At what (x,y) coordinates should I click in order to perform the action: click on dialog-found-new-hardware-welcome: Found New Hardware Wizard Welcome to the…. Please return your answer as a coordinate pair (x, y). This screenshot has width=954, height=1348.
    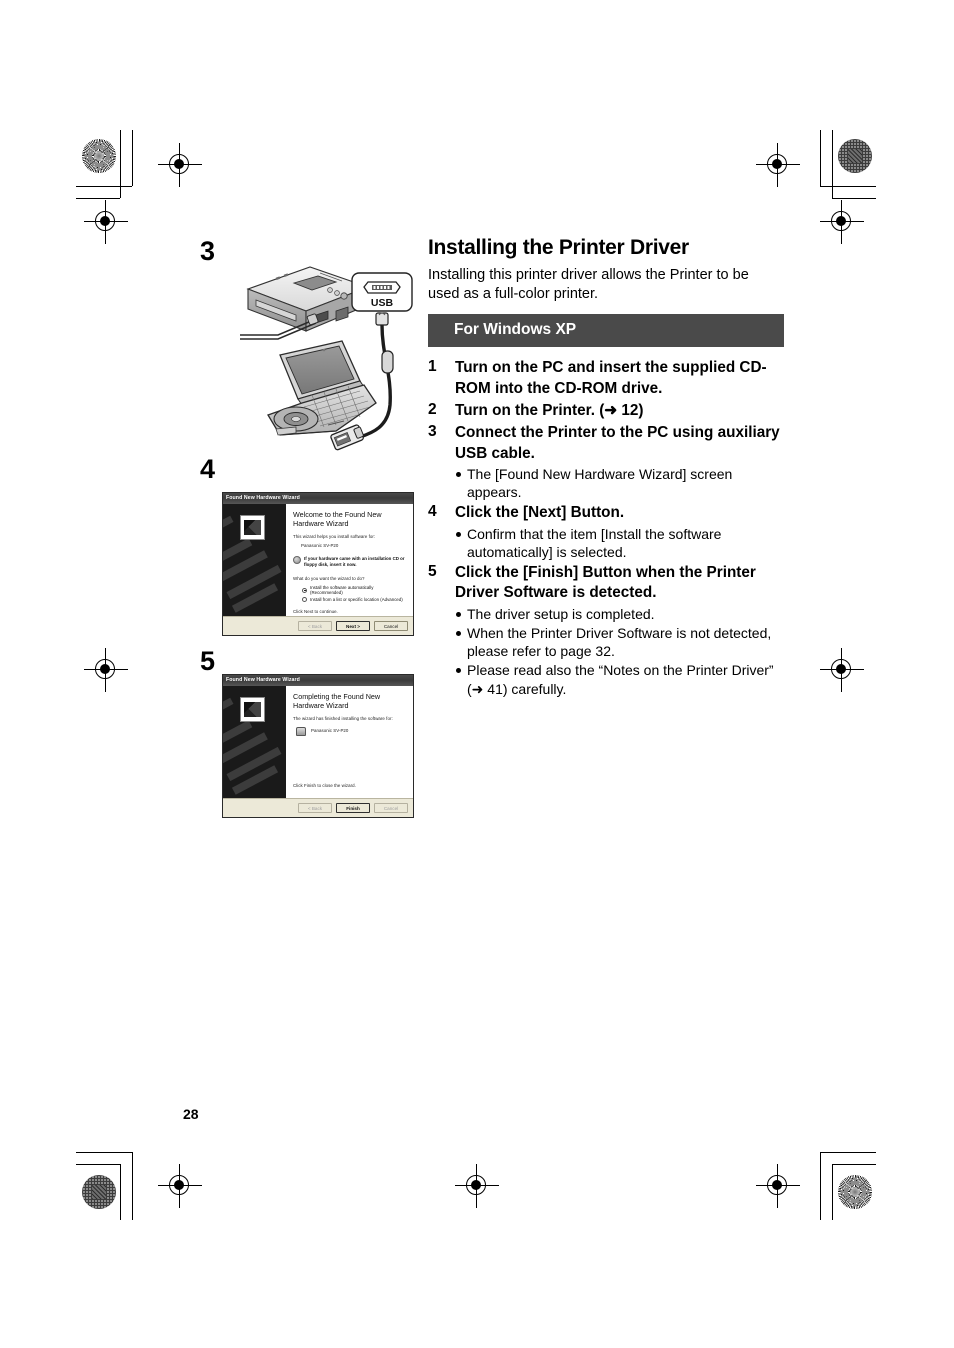
    Looking at the image, I should click on (318, 564).